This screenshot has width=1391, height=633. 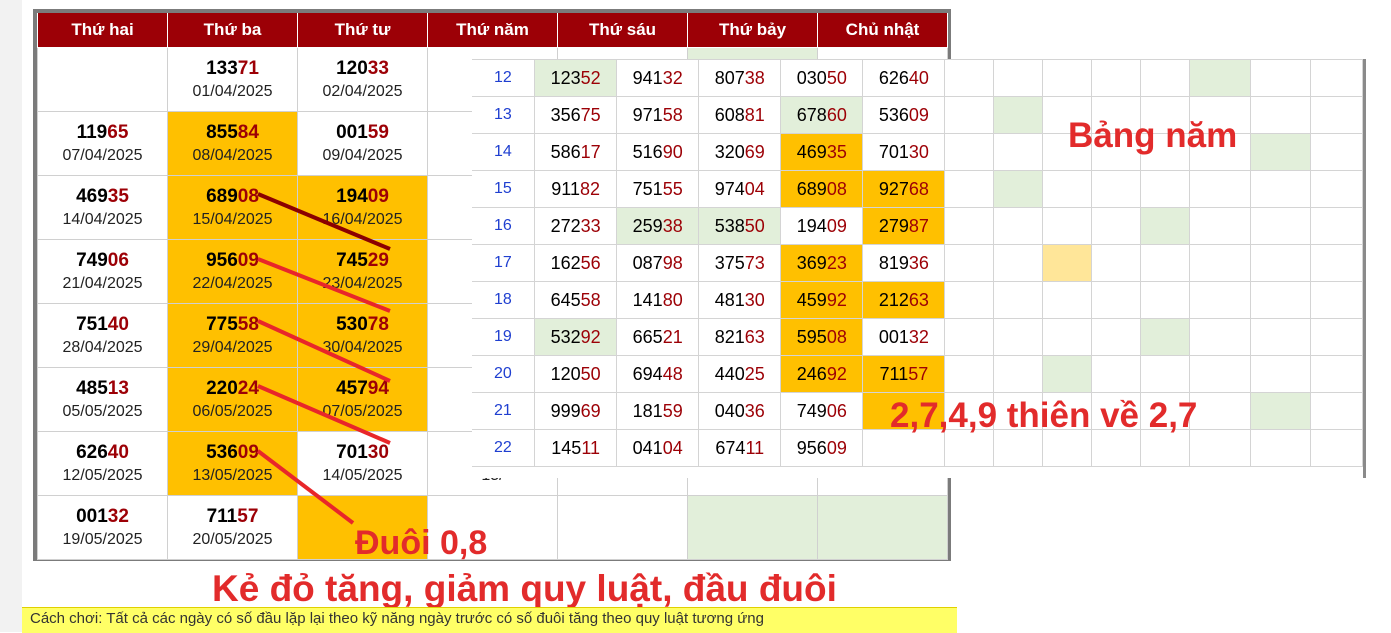 What do you see at coordinates (917, 263) in the screenshot?
I see `year-row: 17 16256 08798 37573 36923 81936` at bounding box center [917, 263].